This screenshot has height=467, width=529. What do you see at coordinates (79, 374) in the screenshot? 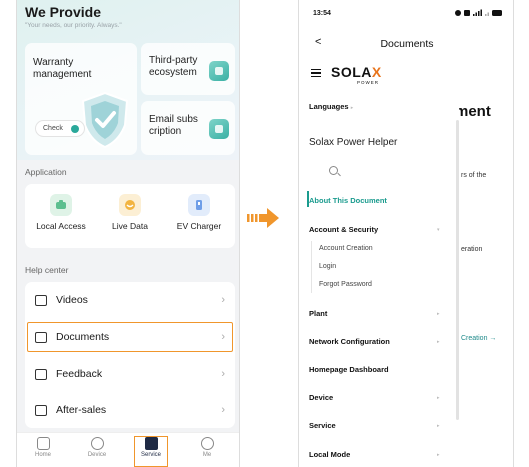
I see `help-item-label: Feedback` at bounding box center [79, 374].